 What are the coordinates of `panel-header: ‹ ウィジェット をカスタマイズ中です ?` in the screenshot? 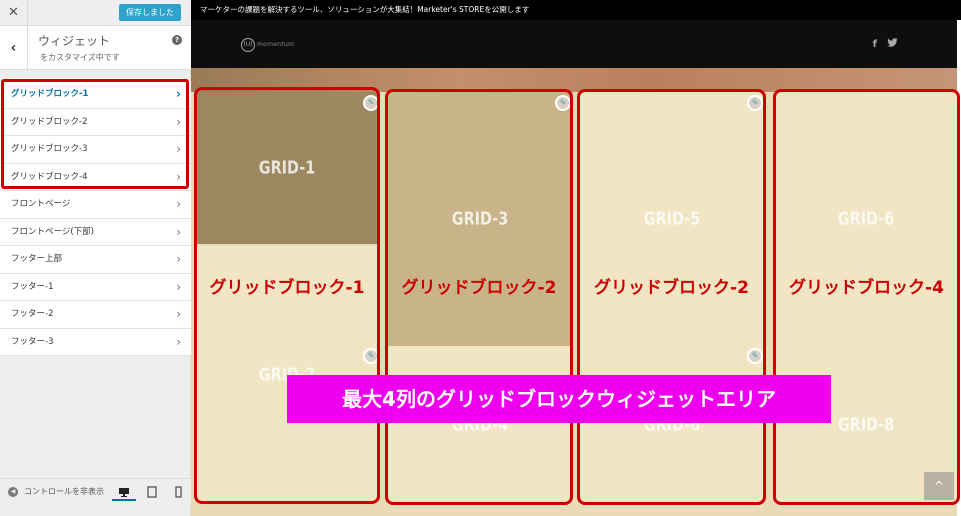 It's located at (95, 48).